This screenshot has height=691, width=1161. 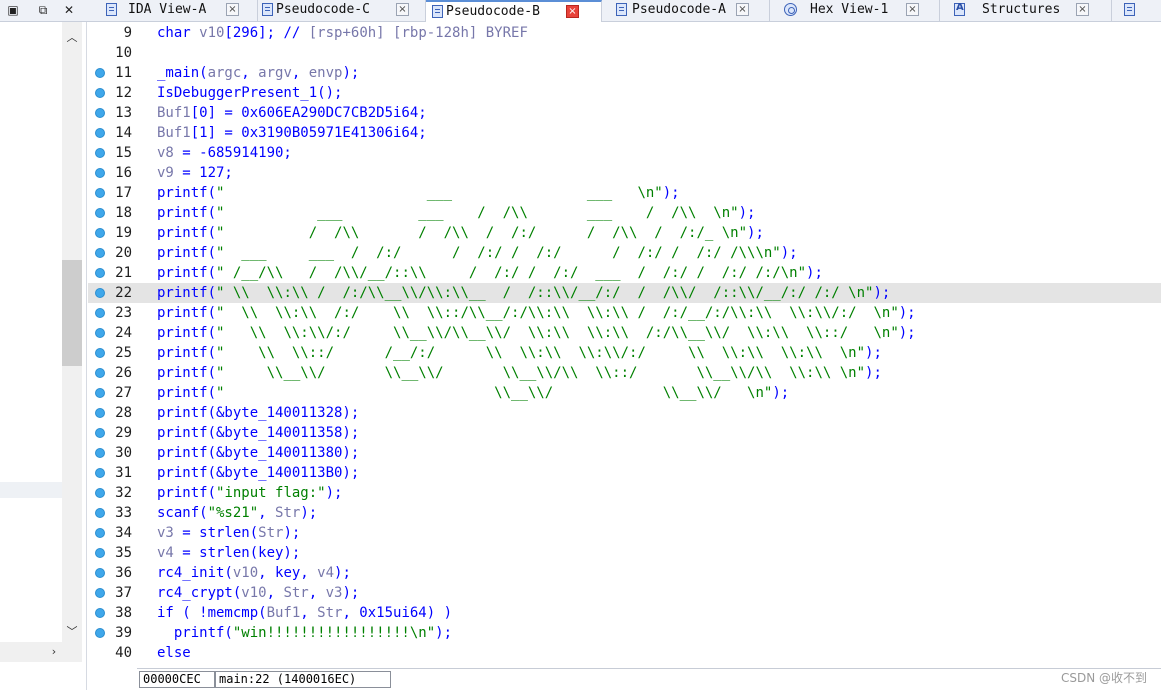 I want to click on tab-pseudocode-a: Pseudocode-A ×, so click(x=686, y=10).